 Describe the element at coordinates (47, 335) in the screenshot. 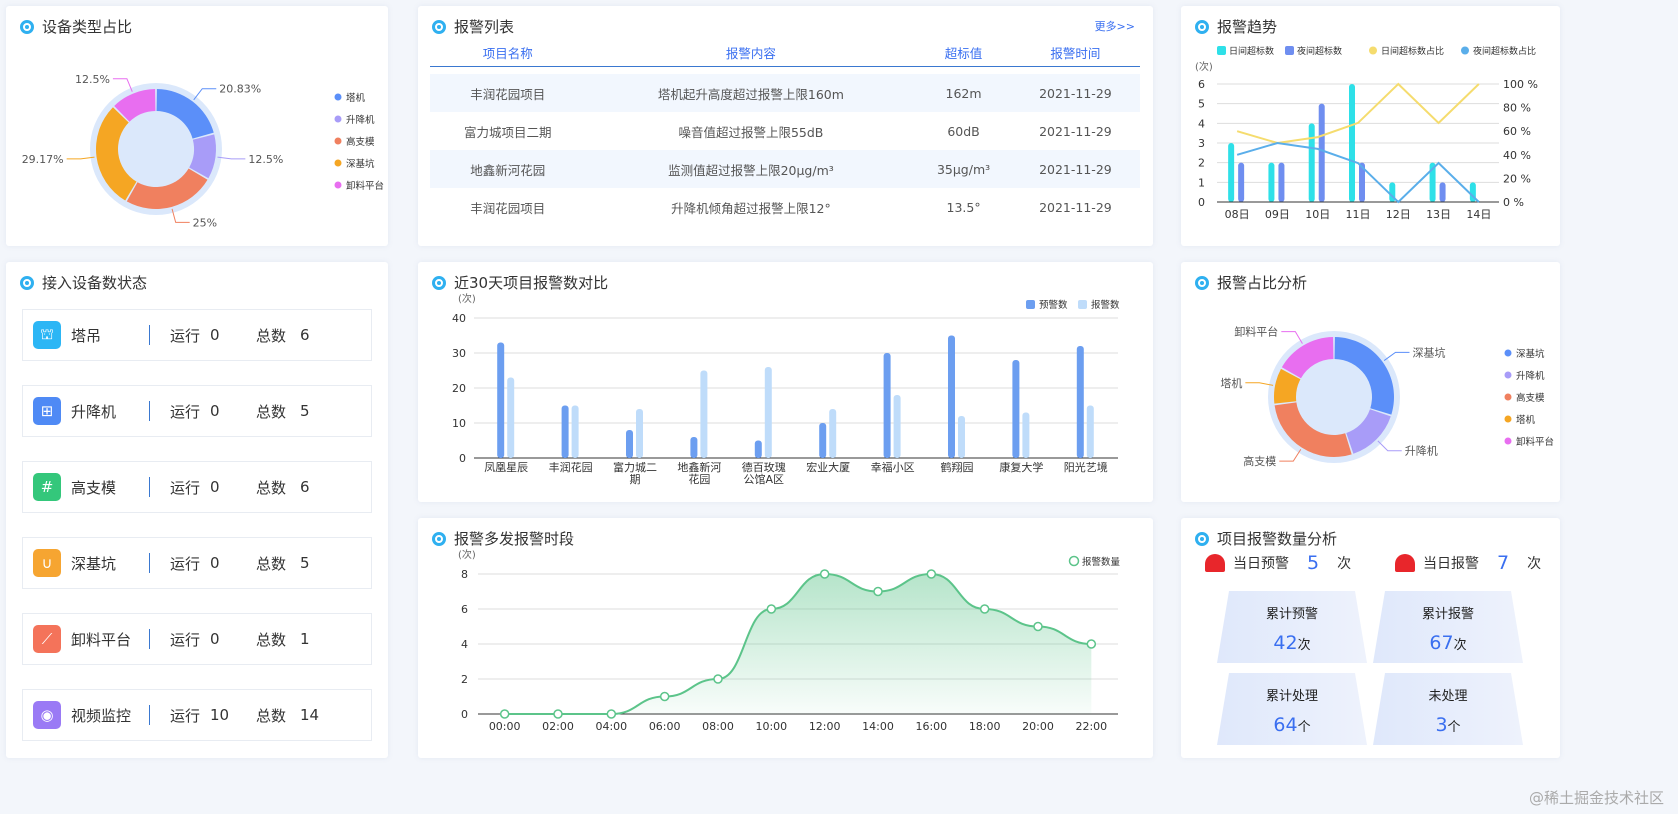

I see `crane-icon: ⛫` at that location.